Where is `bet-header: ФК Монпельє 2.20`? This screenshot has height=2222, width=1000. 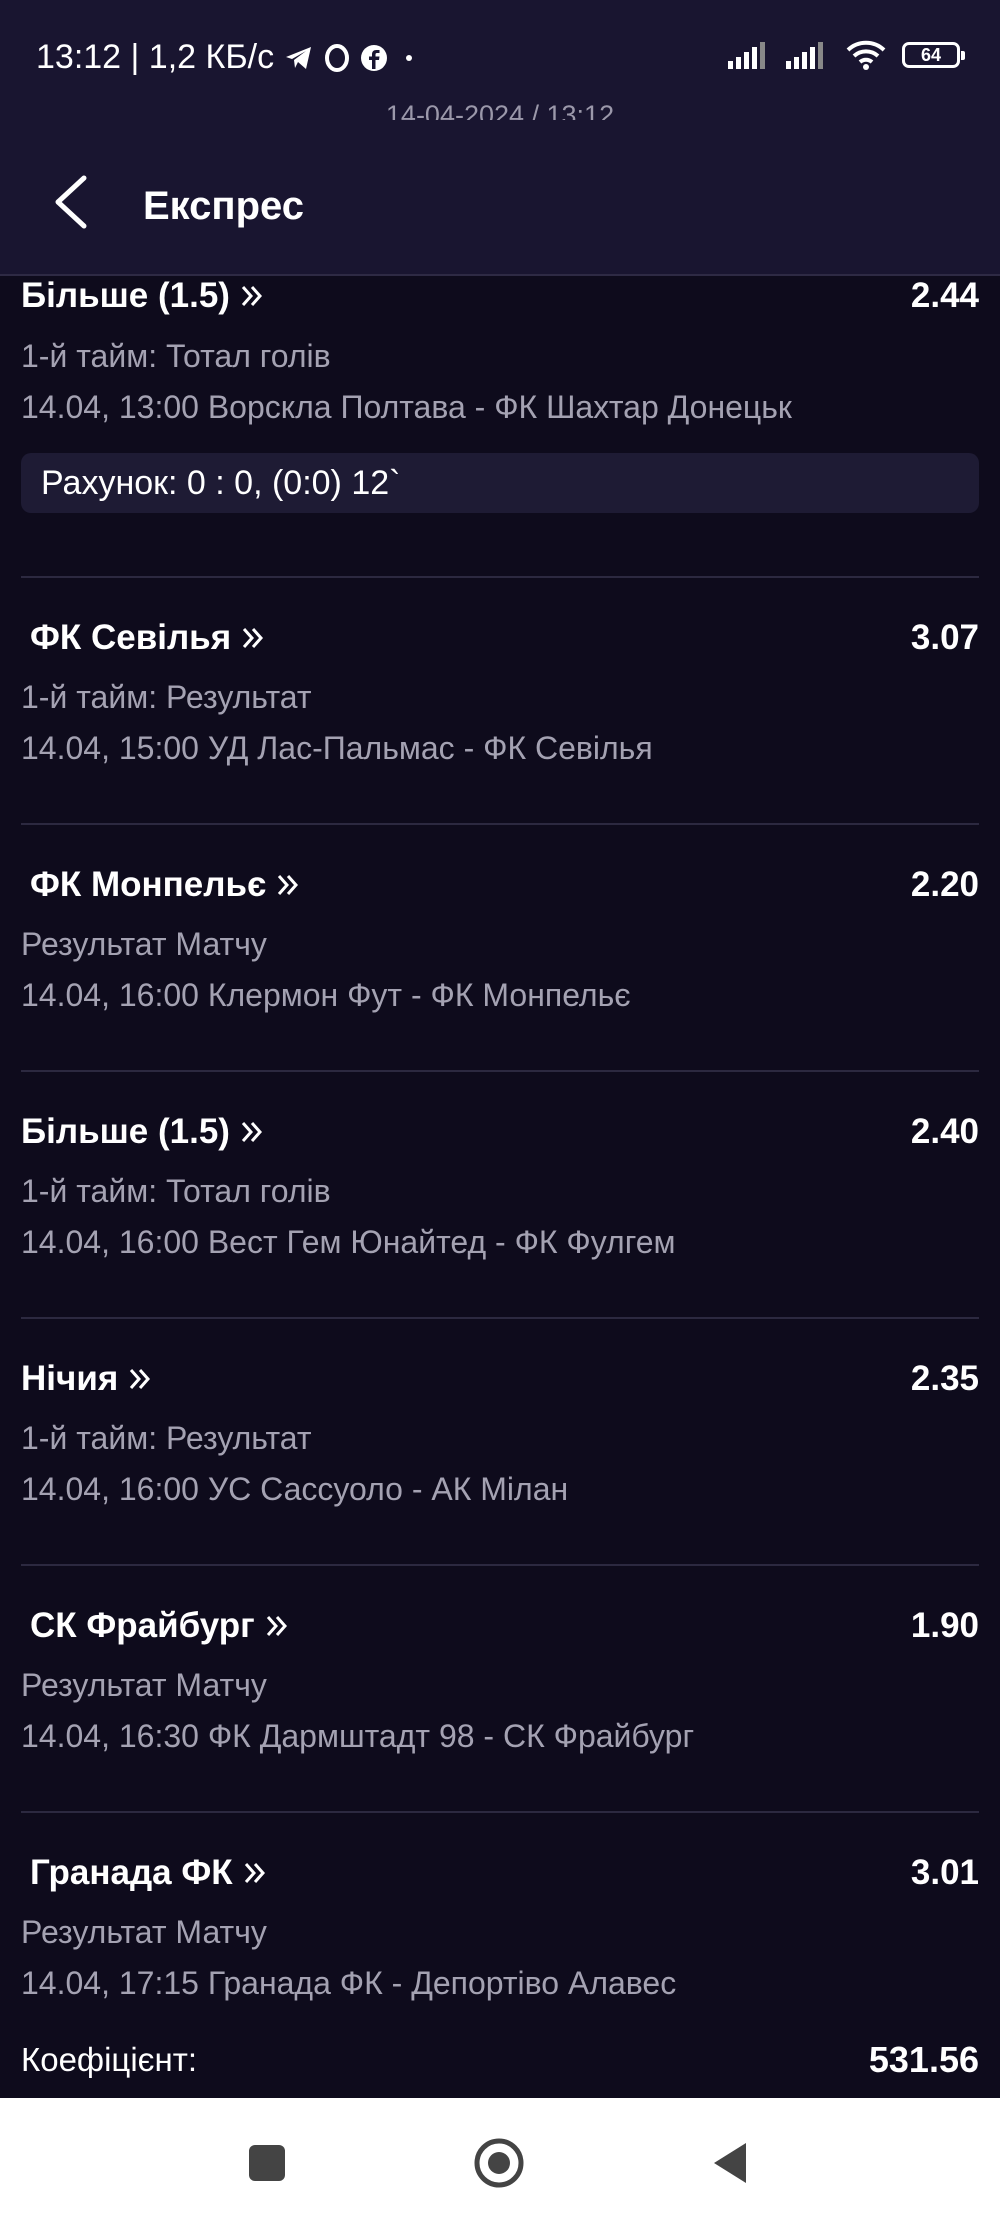
bet-header: ФК Монпельє 2.20 is located at coordinates (500, 885).